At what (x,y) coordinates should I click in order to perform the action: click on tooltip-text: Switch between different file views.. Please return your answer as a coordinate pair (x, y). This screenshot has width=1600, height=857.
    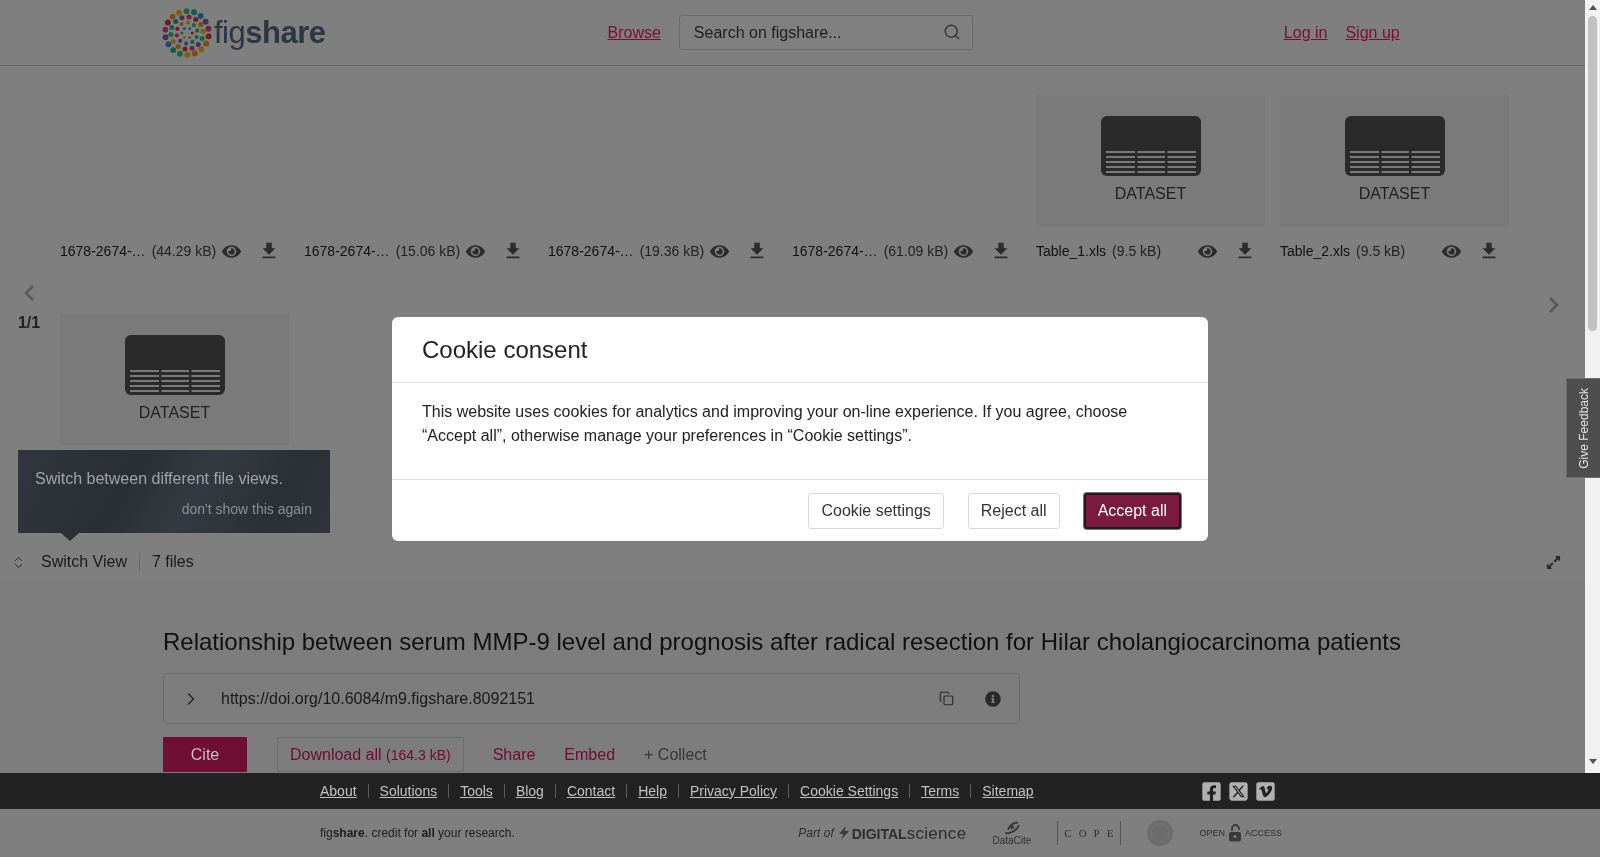
    Looking at the image, I should click on (159, 479).